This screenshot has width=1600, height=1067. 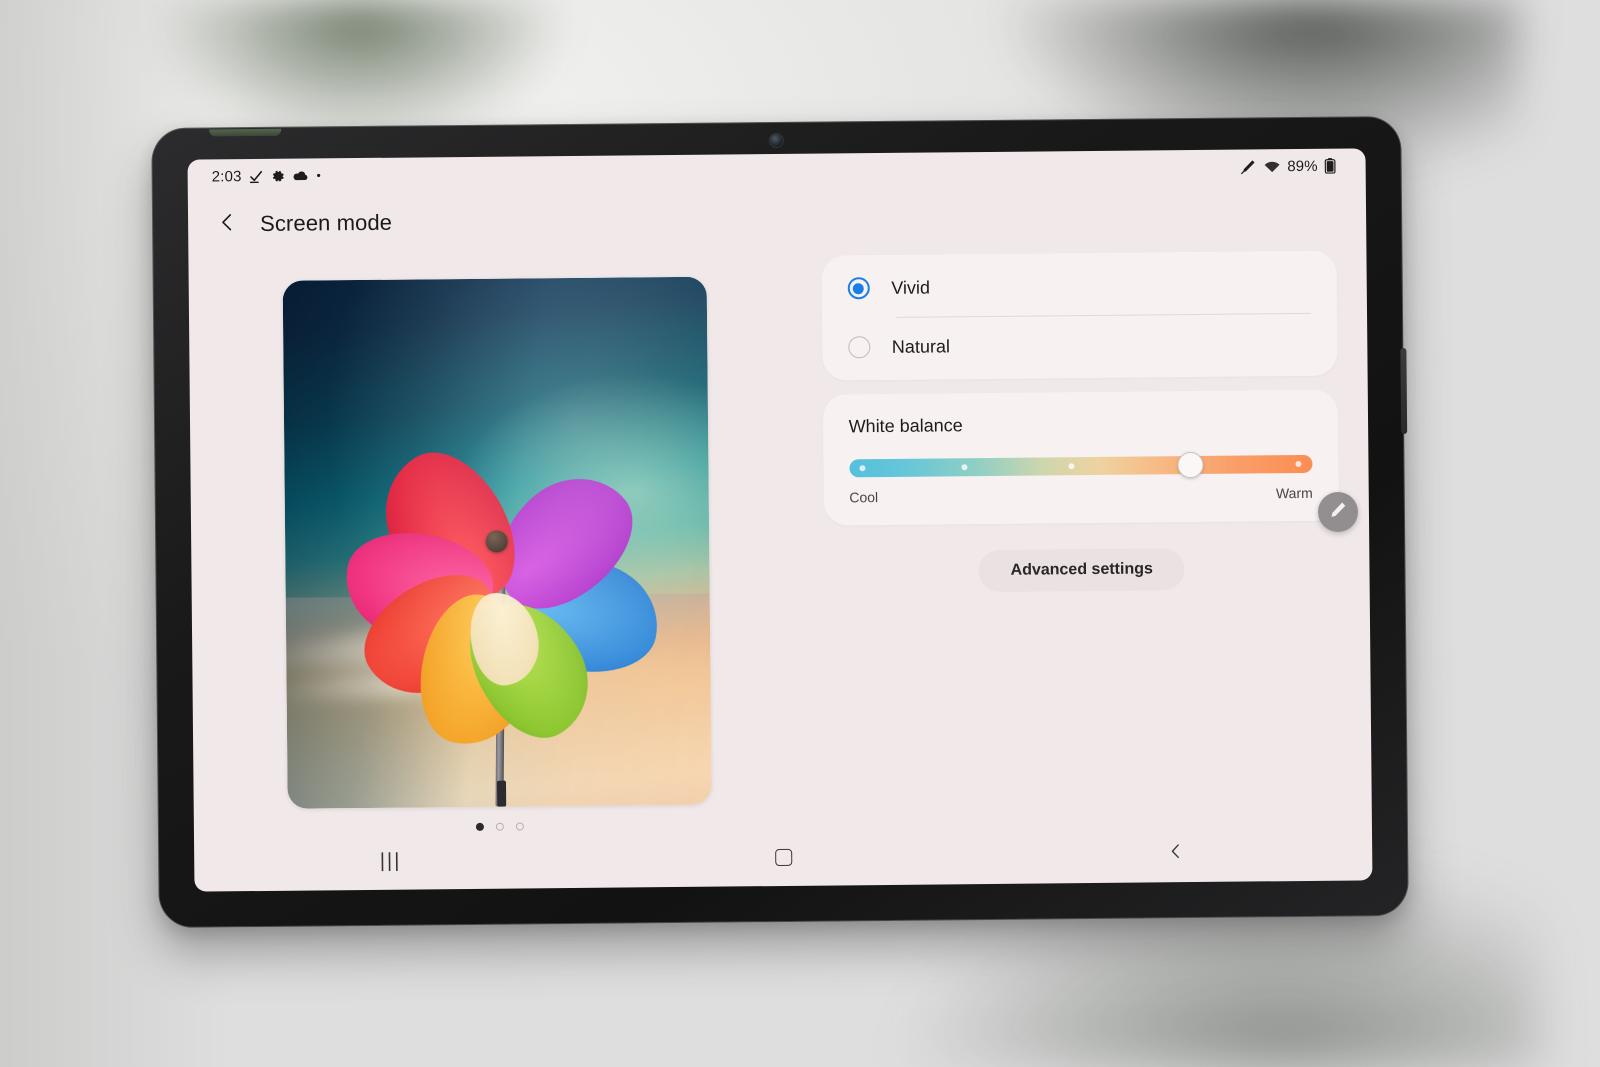 What do you see at coordinates (502, 793) in the screenshot?
I see `pinwheel-stick-tip` at bounding box center [502, 793].